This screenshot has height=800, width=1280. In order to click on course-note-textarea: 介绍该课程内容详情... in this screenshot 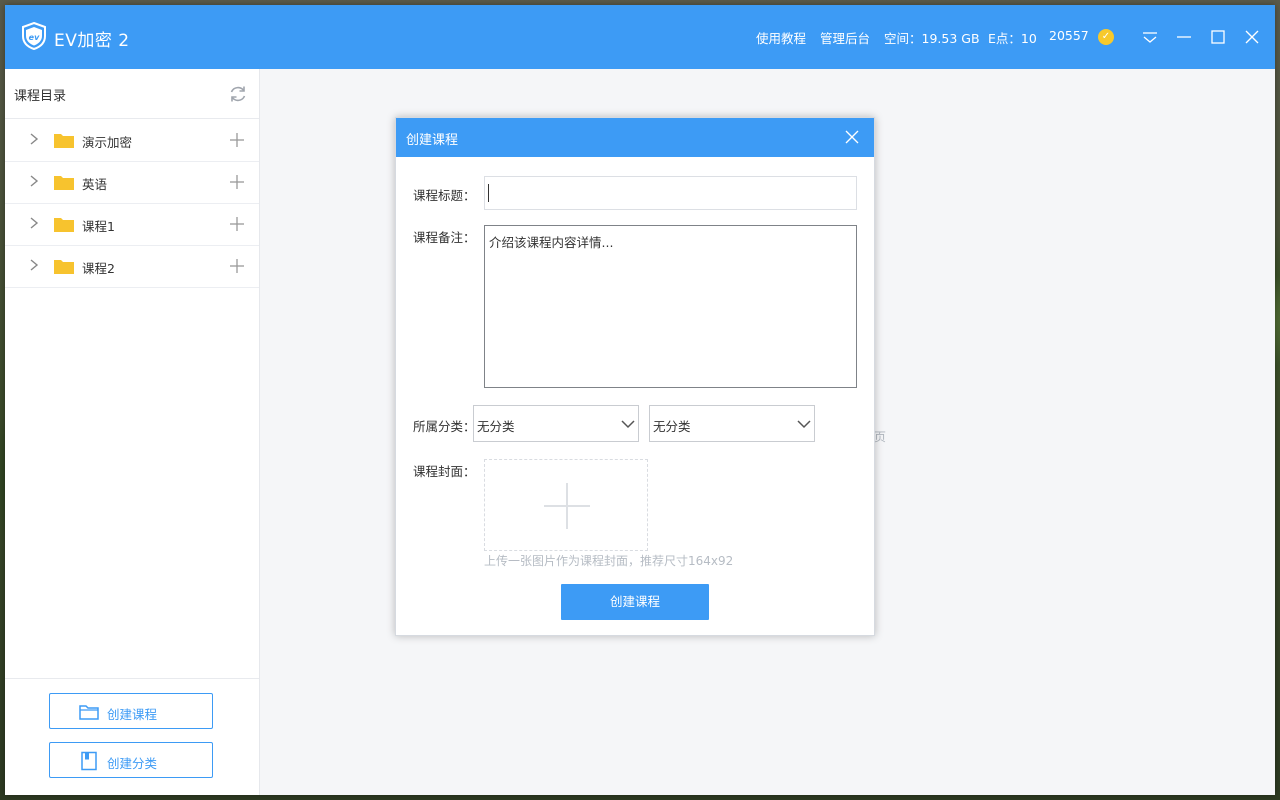, I will do `click(670, 306)`.